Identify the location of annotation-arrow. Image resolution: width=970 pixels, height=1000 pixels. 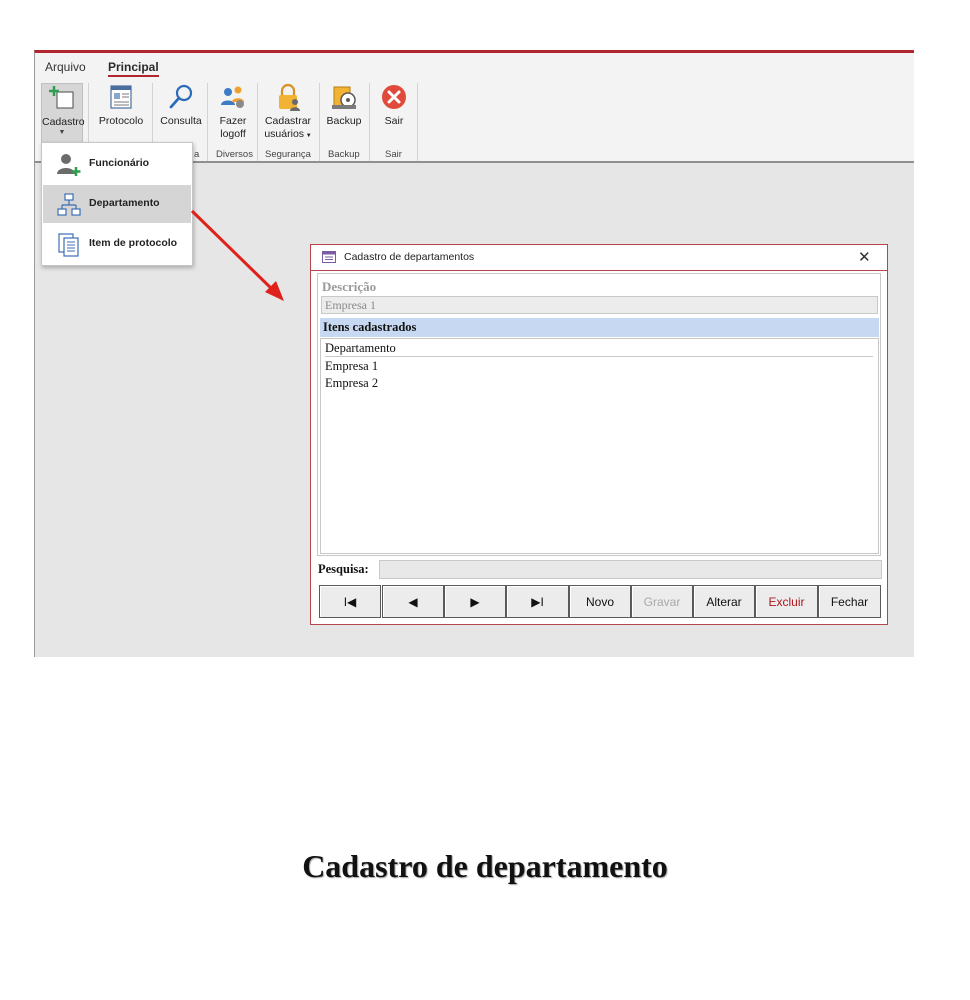
(237, 255).